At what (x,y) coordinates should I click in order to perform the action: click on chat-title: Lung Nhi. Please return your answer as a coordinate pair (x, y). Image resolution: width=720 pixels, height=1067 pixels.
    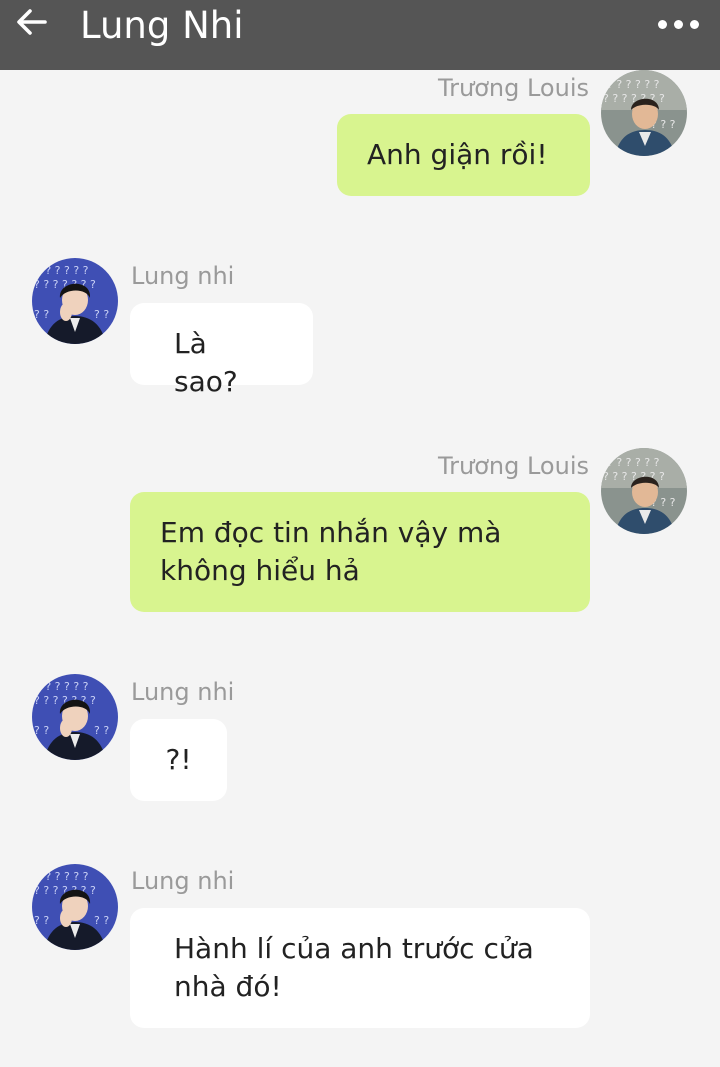
    Looking at the image, I should click on (162, 25).